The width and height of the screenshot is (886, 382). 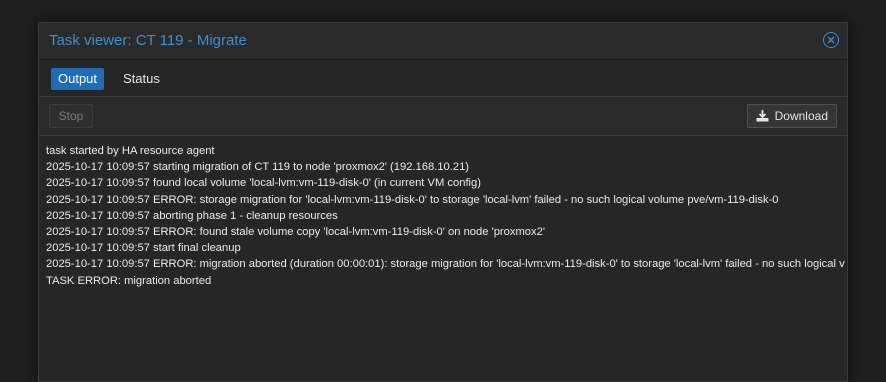 I want to click on stop-button-label: Stop, so click(x=71, y=116).